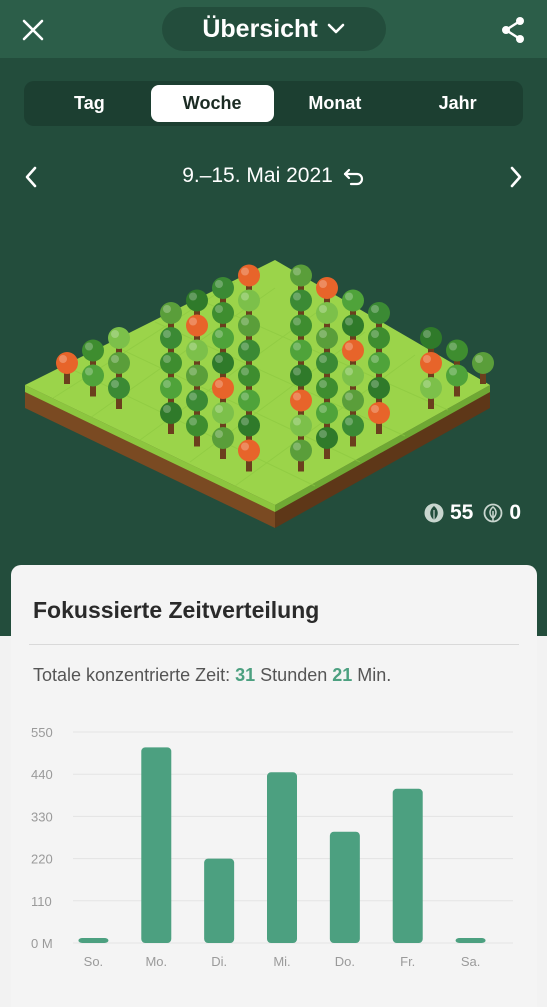 This screenshot has height=1007, width=547. Describe the element at coordinates (219, 961) in the screenshot. I see `x-tick-label: Di.` at that location.